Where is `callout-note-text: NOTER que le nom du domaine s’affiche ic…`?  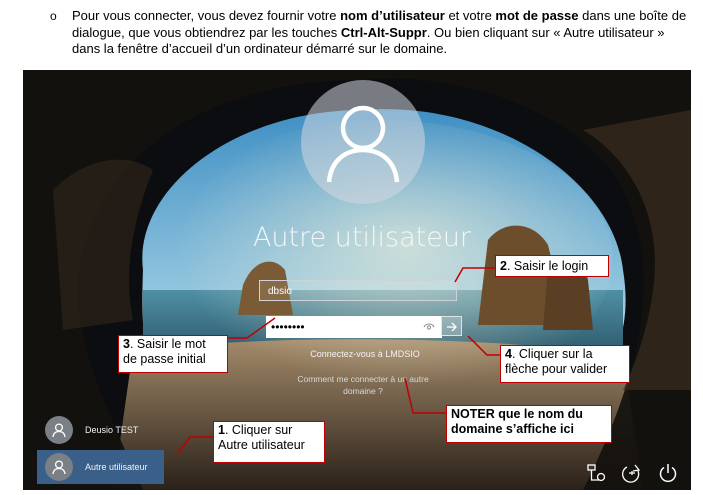 callout-note-text: NOTER que le nom du domaine s’affiche ic… is located at coordinates (517, 421).